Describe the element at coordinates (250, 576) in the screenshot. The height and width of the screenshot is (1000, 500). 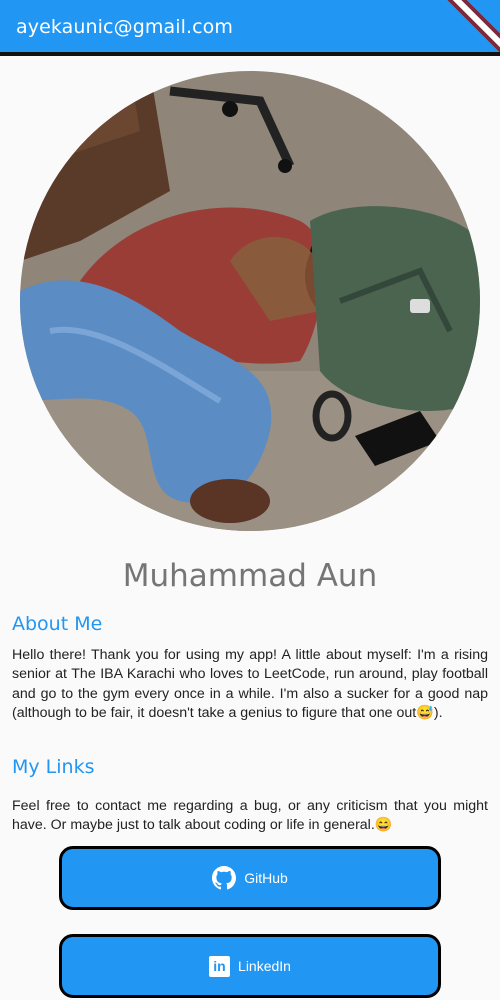
I see `profile-name: Muhammad Aun` at that location.